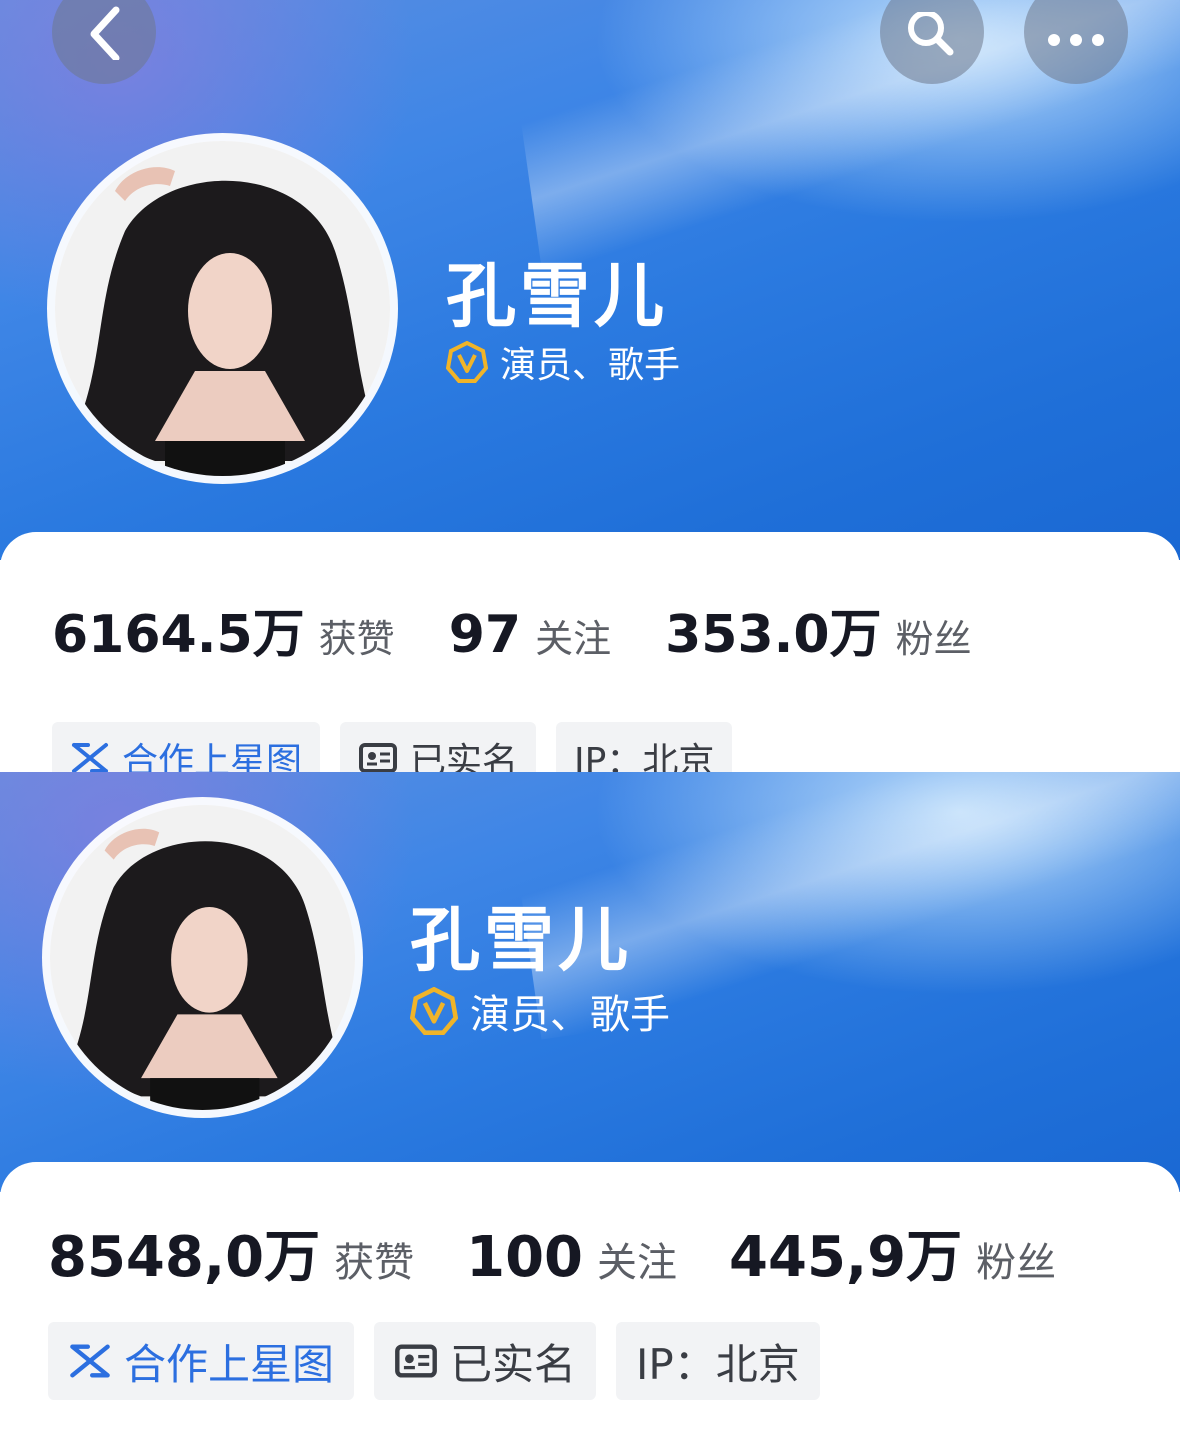 The image size is (1180, 1430). I want to click on fans-count: 445,9万, so click(846, 1257).